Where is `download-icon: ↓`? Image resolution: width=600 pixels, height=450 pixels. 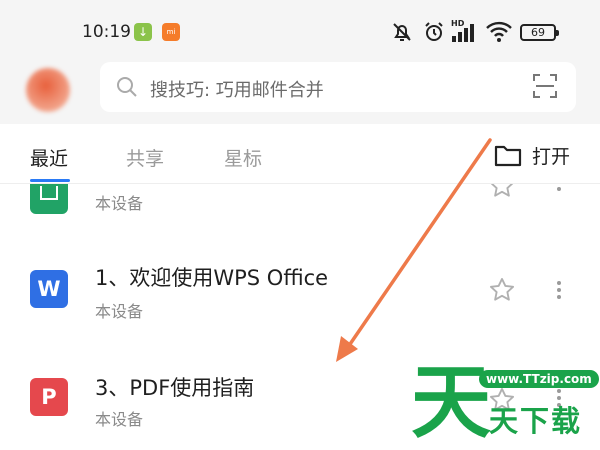
download-icon: ↓ is located at coordinates (143, 32).